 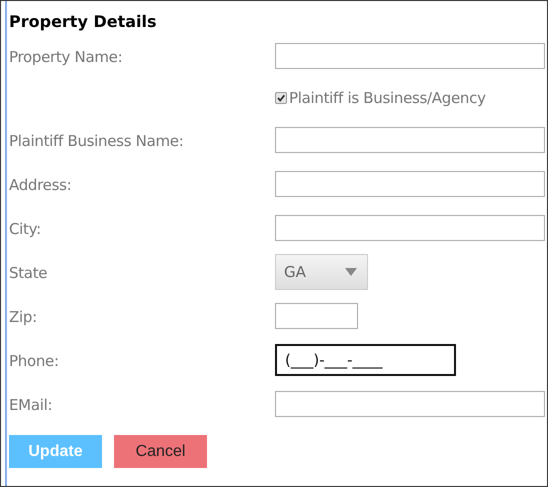 What do you see at coordinates (351, 272) in the screenshot?
I see `caret-icon` at bounding box center [351, 272].